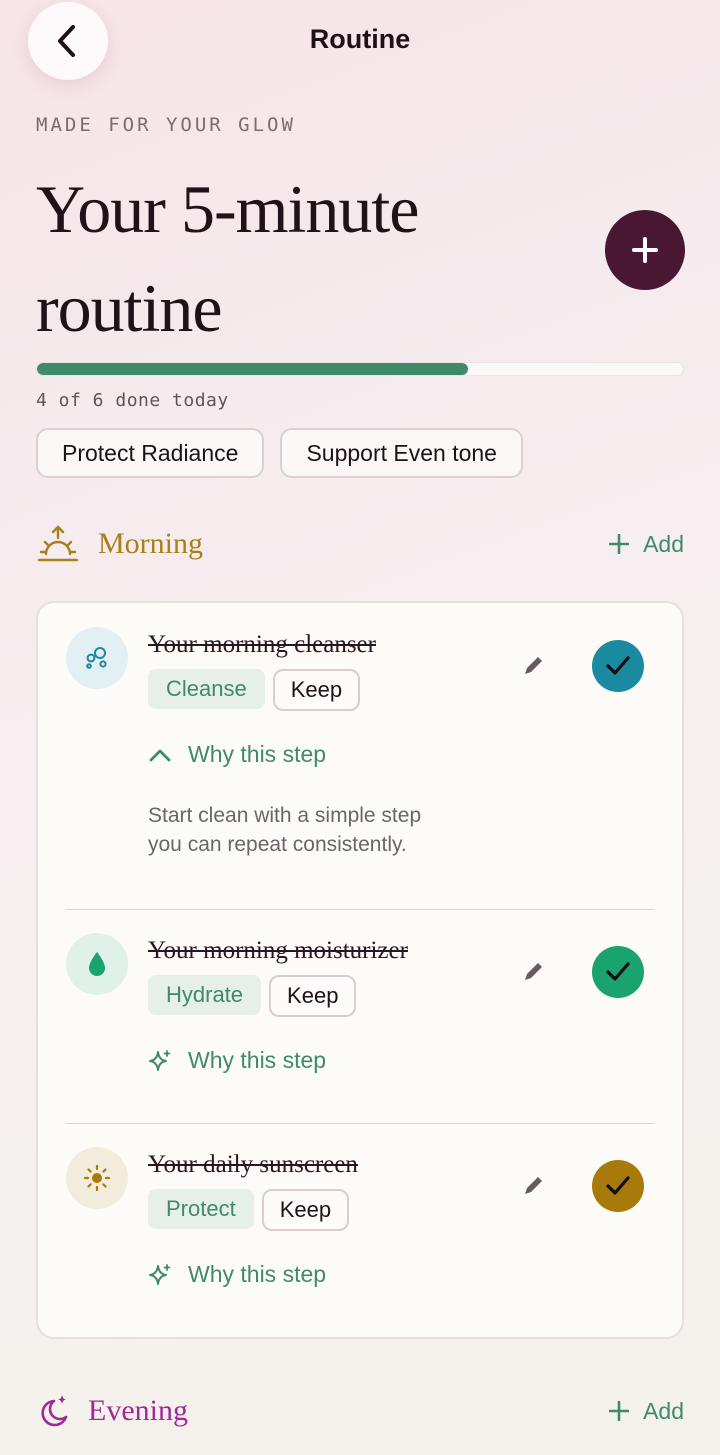 The width and height of the screenshot is (720, 1455). What do you see at coordinates (205, 995) in the screenshot?
I see `step-category-tag: Hydrate` at bounding box center [205, 995].